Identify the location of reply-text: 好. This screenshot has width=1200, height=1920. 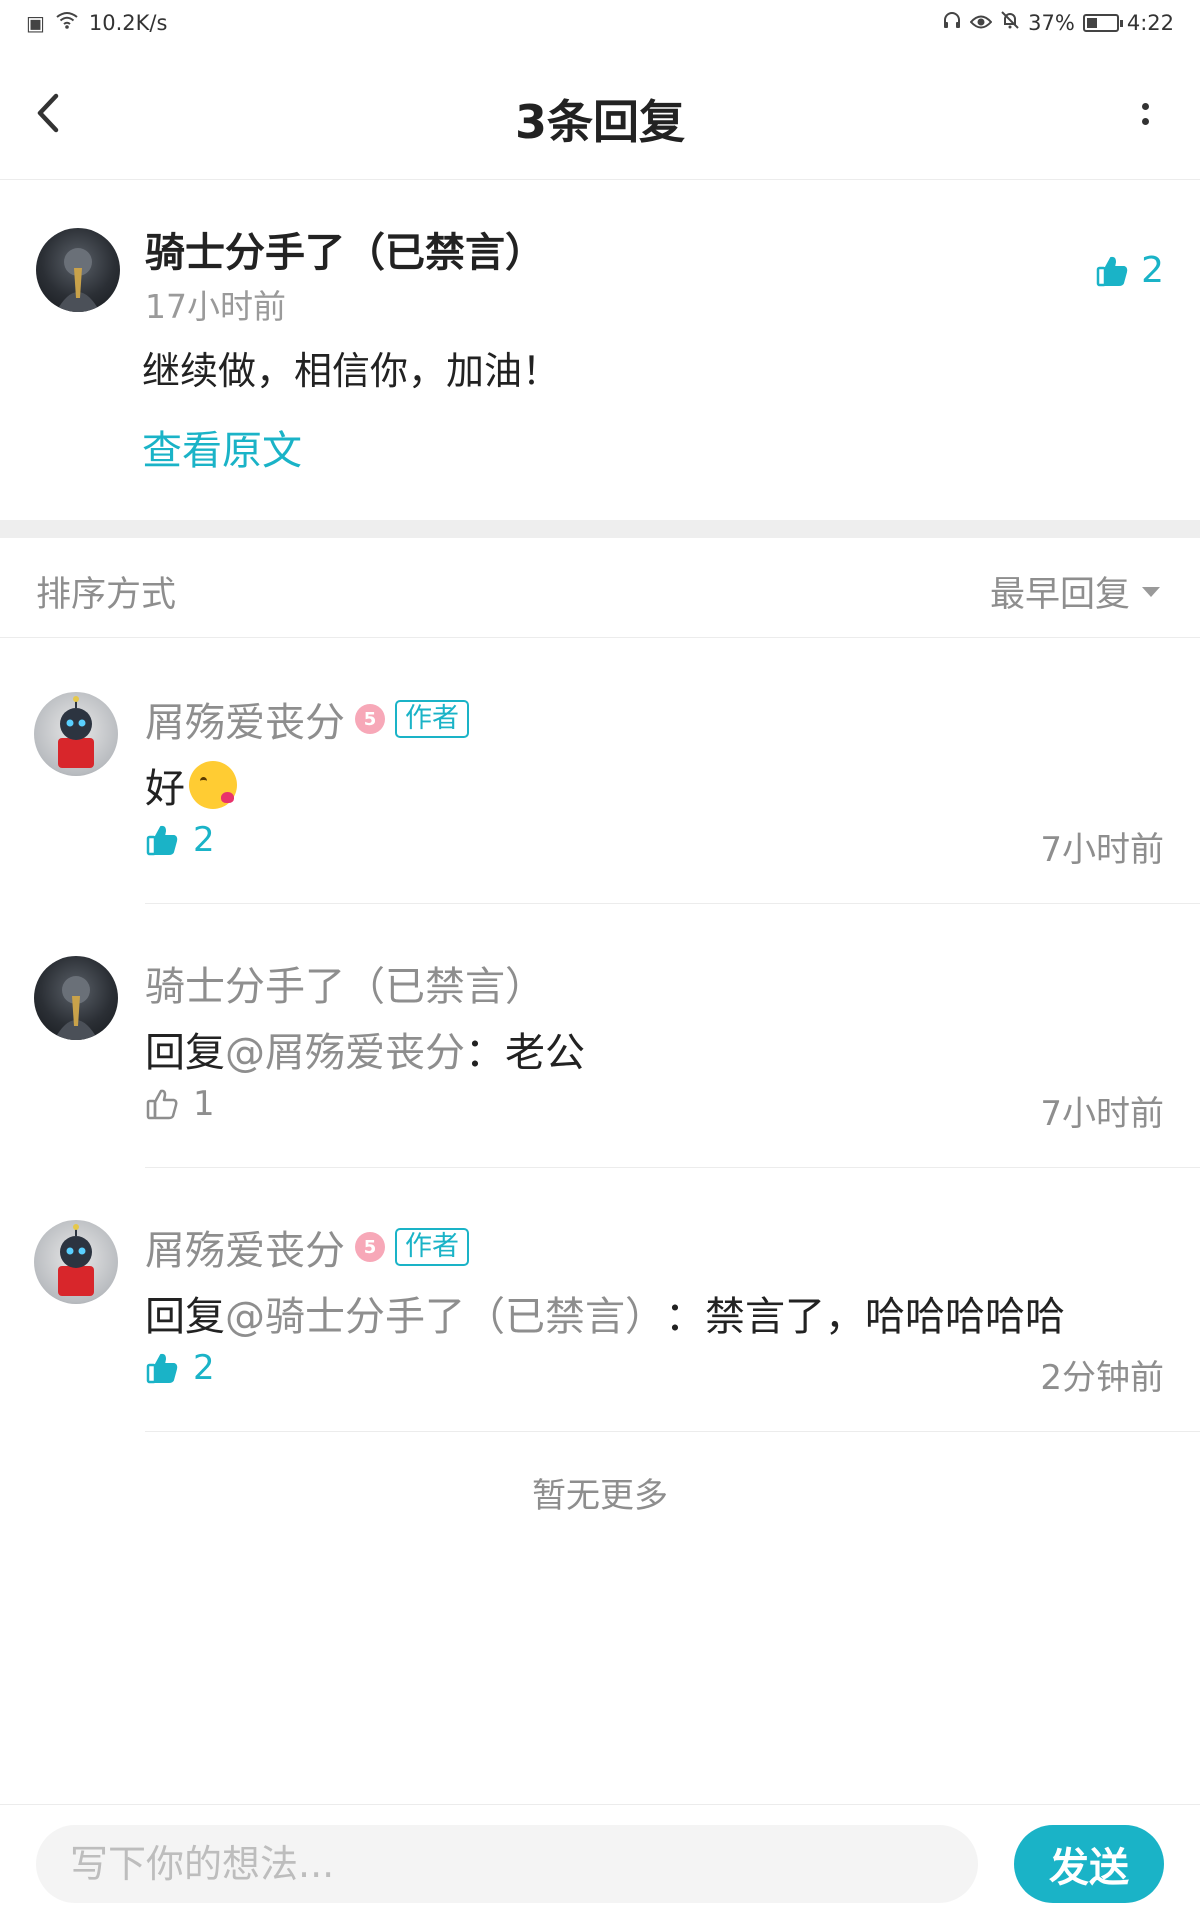
(191, 785).